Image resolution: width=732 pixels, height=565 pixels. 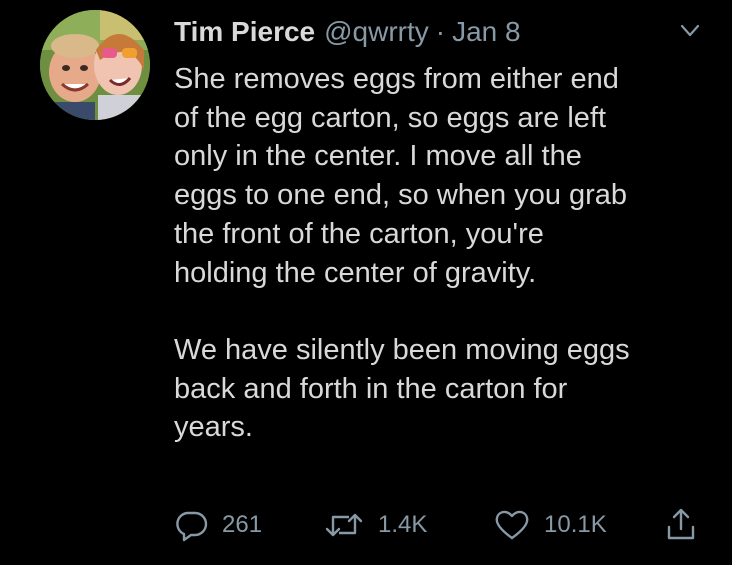 I want to click on retweet-button: 1.4K, so click(x=375, y=525).